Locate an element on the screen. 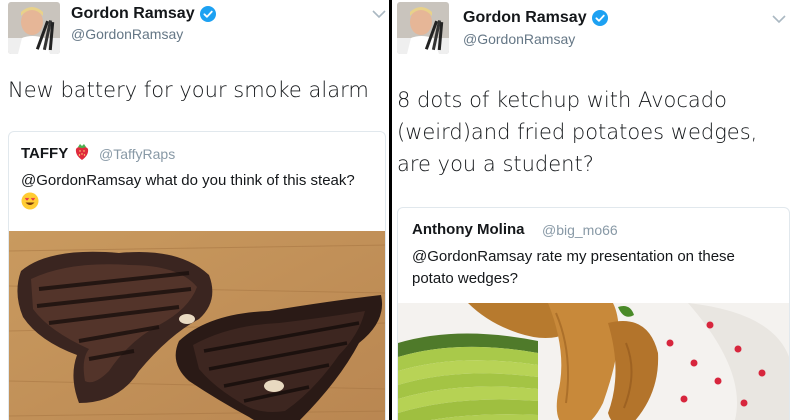 The image size is (800, 420). tweet-text: New battery for your smoke alarm is located at coordinates (188, 90).